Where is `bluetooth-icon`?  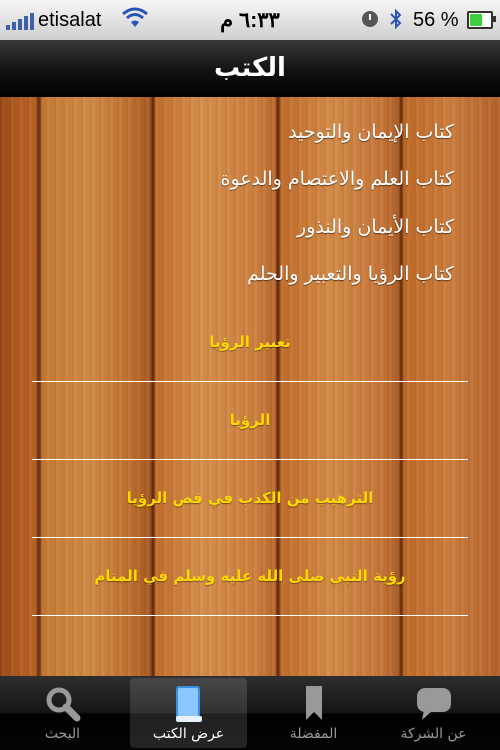
bluetooth-icon is located at coordinates (396, 19).